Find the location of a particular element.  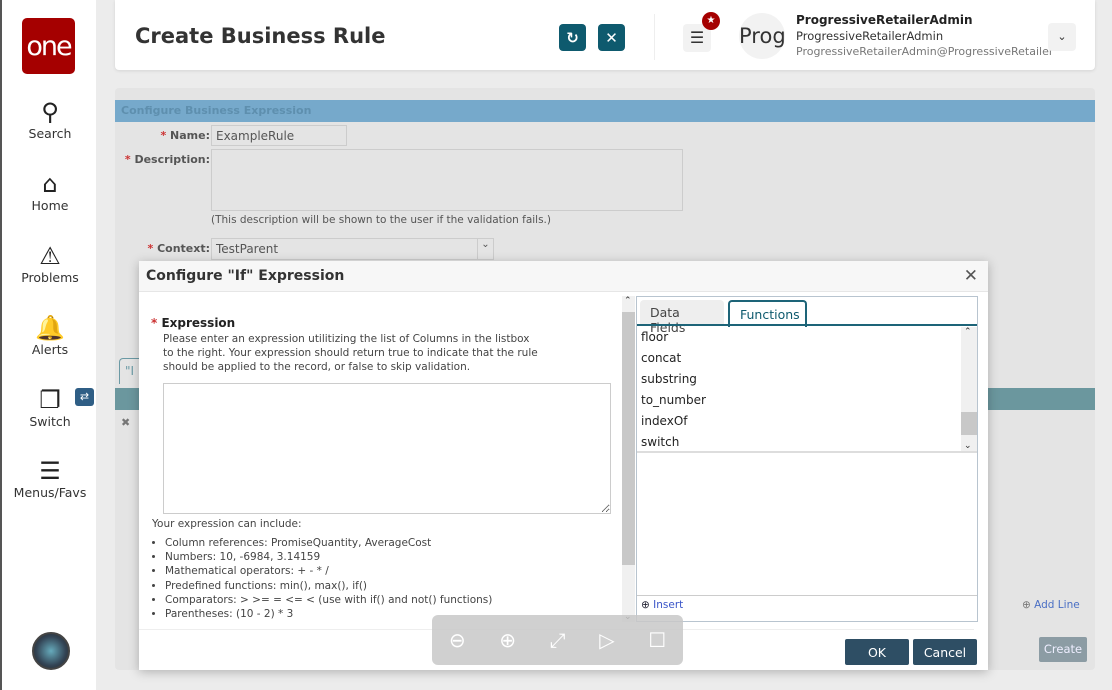

context-select: TestParent ⌄ is located at coordinates (352, 249).